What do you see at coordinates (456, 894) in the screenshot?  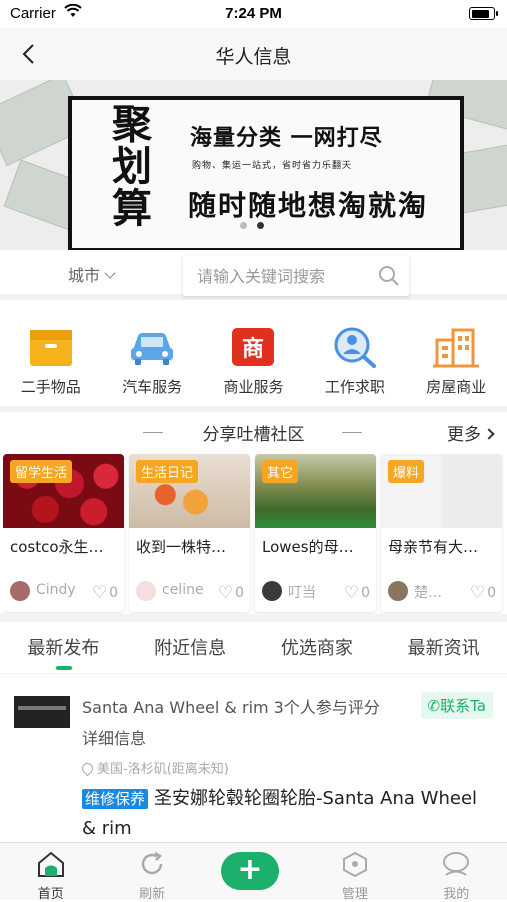 I see `tab-label: 我的` at bounding box center [456, 894].